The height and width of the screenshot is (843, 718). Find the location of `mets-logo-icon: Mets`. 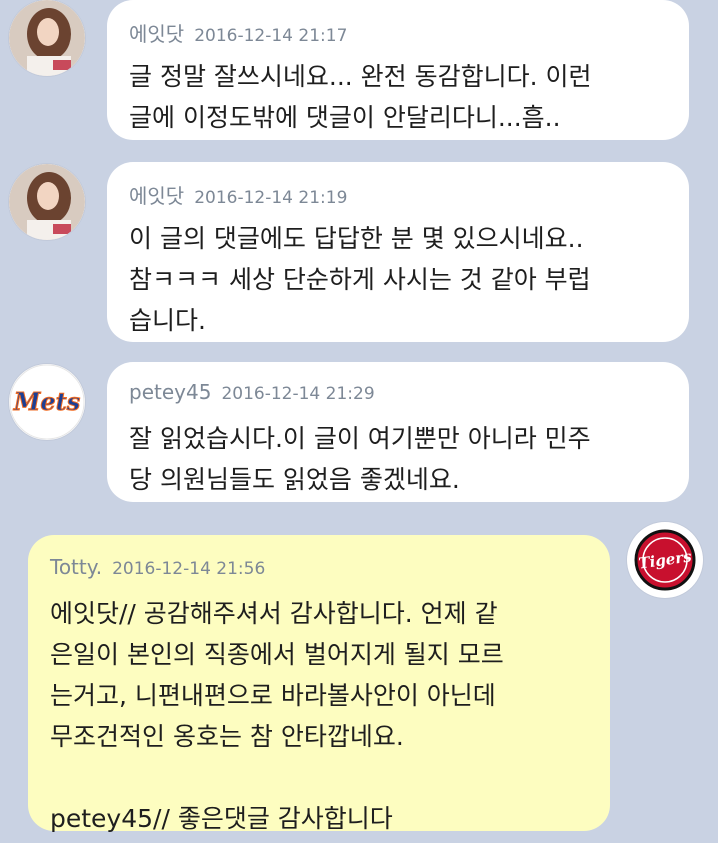

mets-logo-icon: Mets is located at coordinates (47, 402).